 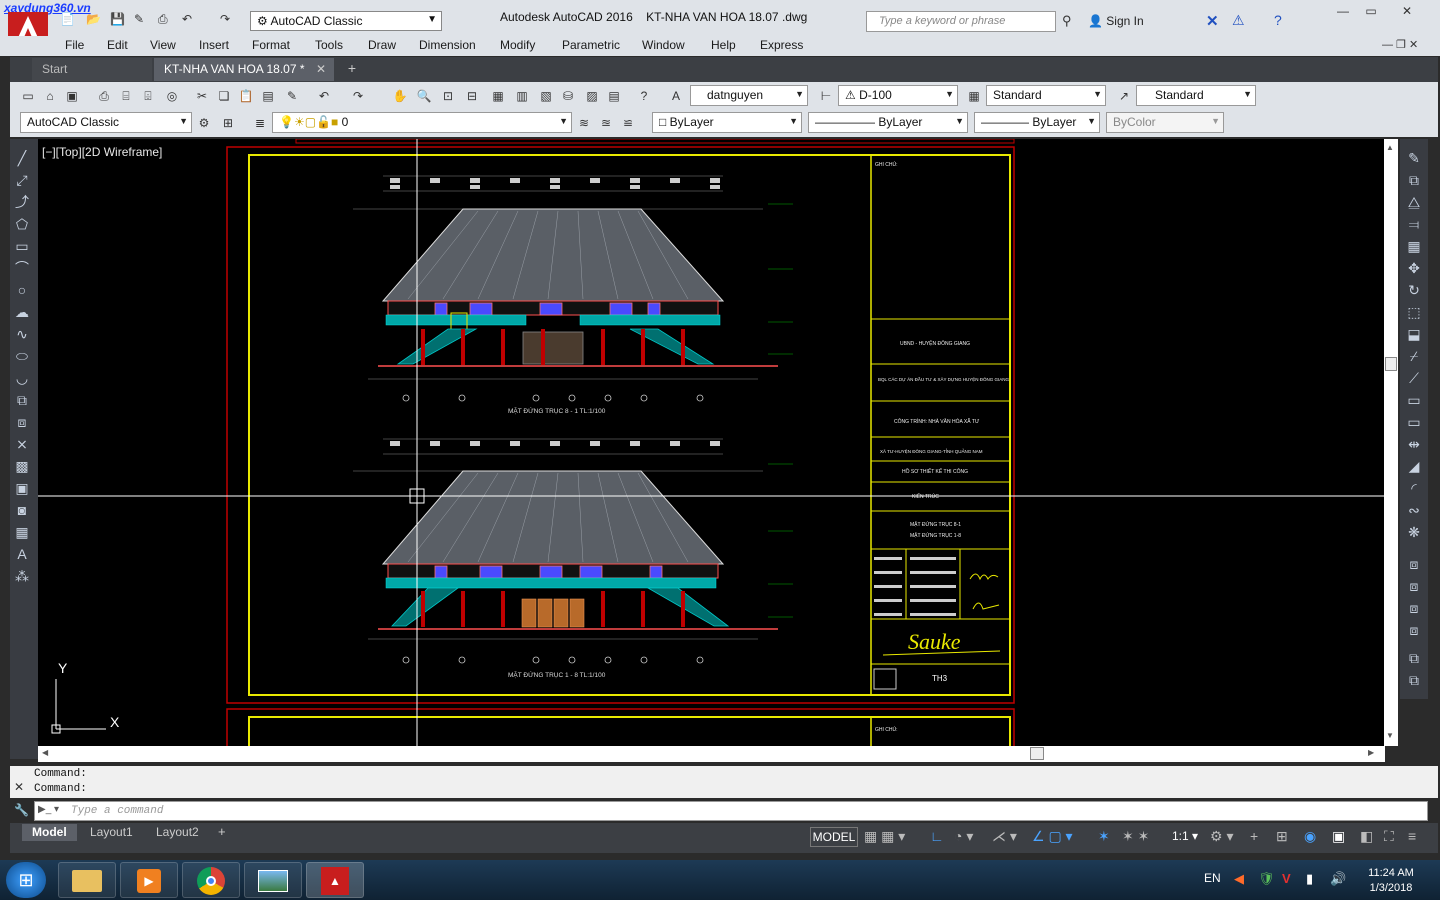 What do you see at coordinates (204, 123) in the screenshot?
I see `workspace-settings-icon: ⚙` at bounding box center [204, 123].